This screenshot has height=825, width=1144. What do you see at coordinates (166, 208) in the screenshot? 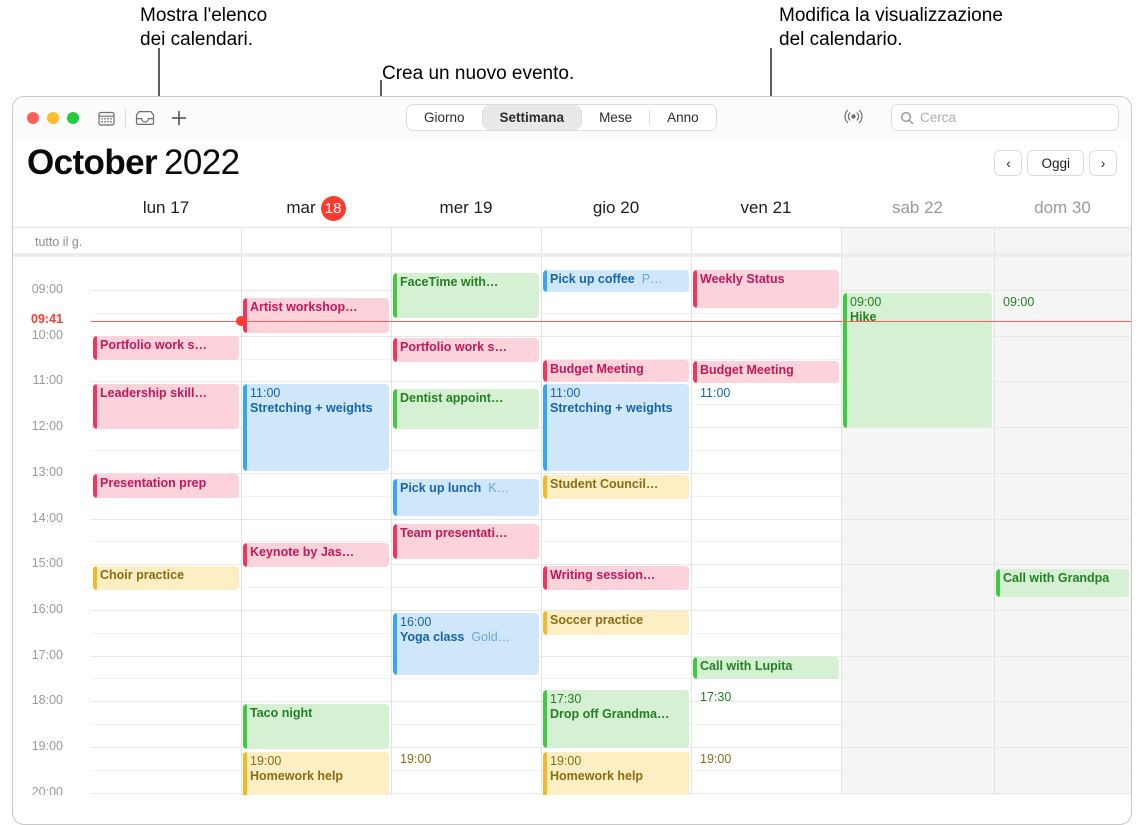
I see `day-header-0: lun 17` at bounding box center [166, 208].